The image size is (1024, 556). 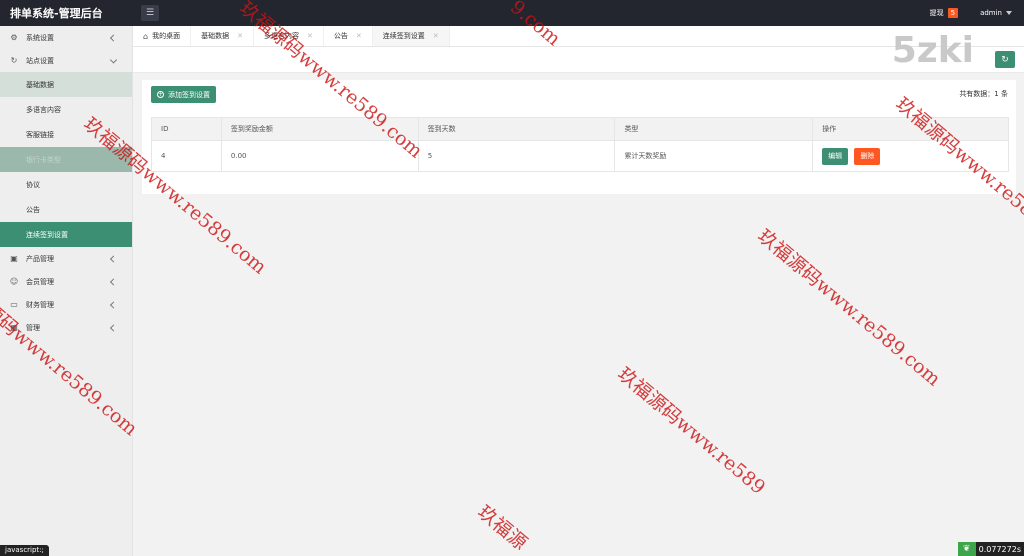 What do you see at coordinates (14, 304) in the screenshot?
I see `wallet-icon: ▭` at bounding box center [14, 304].